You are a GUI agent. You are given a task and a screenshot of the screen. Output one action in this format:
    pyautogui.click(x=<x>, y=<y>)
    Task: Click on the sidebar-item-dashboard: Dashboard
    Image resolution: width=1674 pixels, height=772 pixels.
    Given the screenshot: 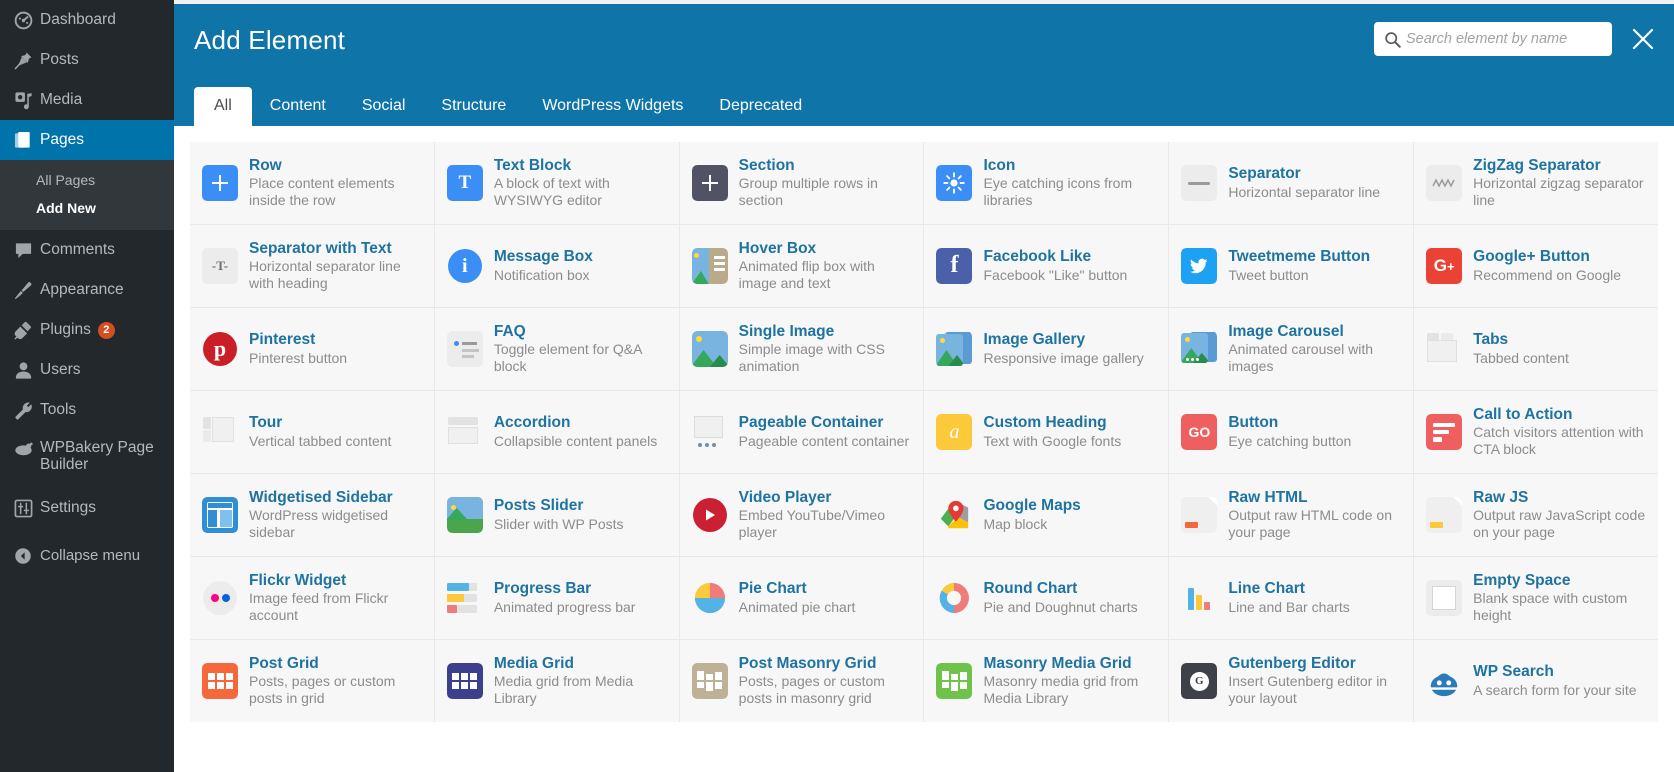 What is the action you would take?
    pyautogui.click(x=87, y=20)
    